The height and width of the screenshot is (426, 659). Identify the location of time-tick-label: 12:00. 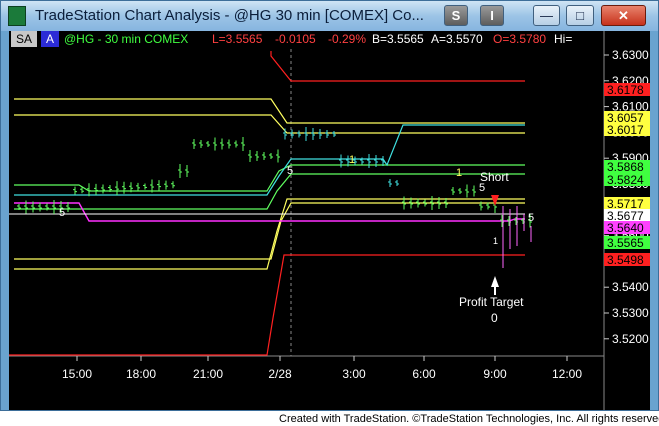
(567, 374).